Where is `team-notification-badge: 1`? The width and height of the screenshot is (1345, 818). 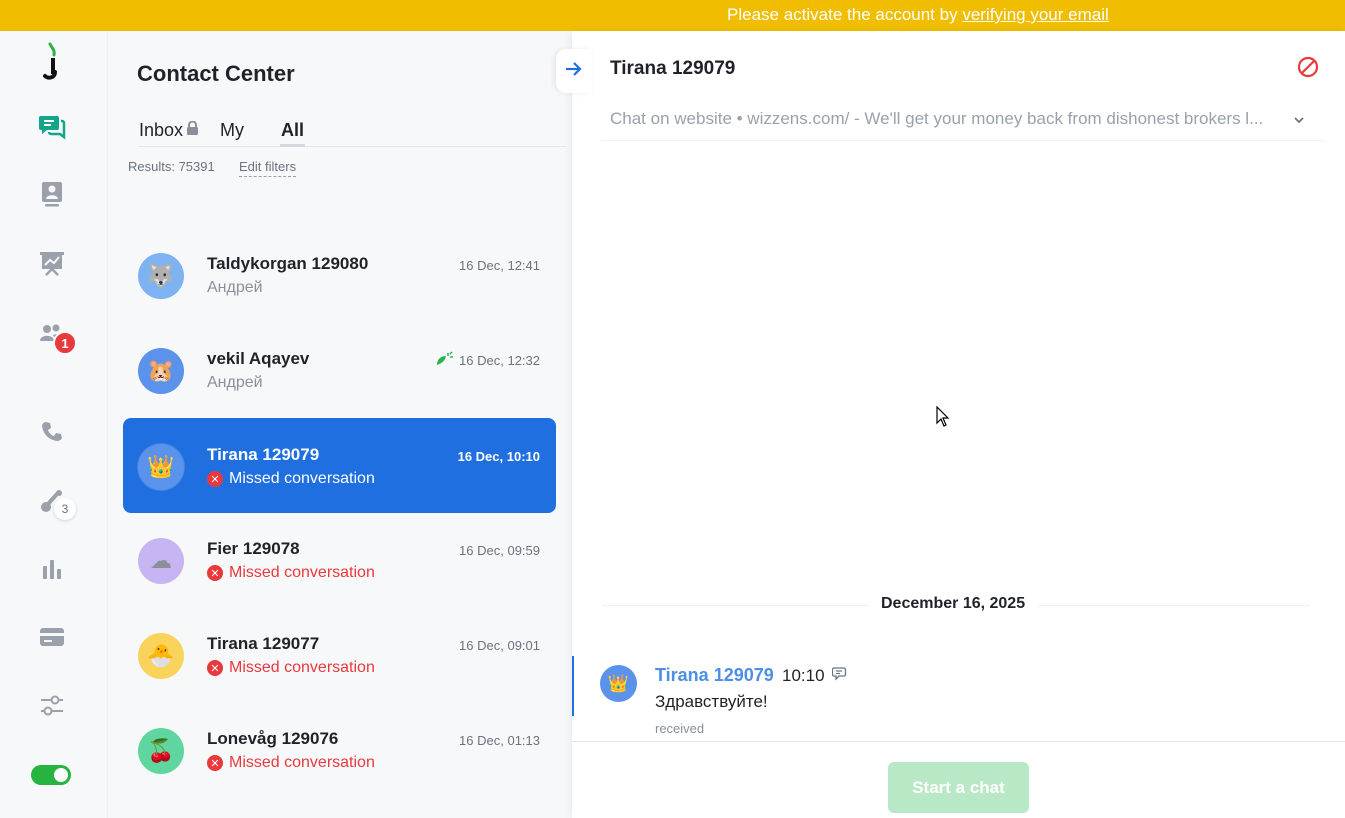
team-notification-badge: 1 is located at coordinates (65, 343).